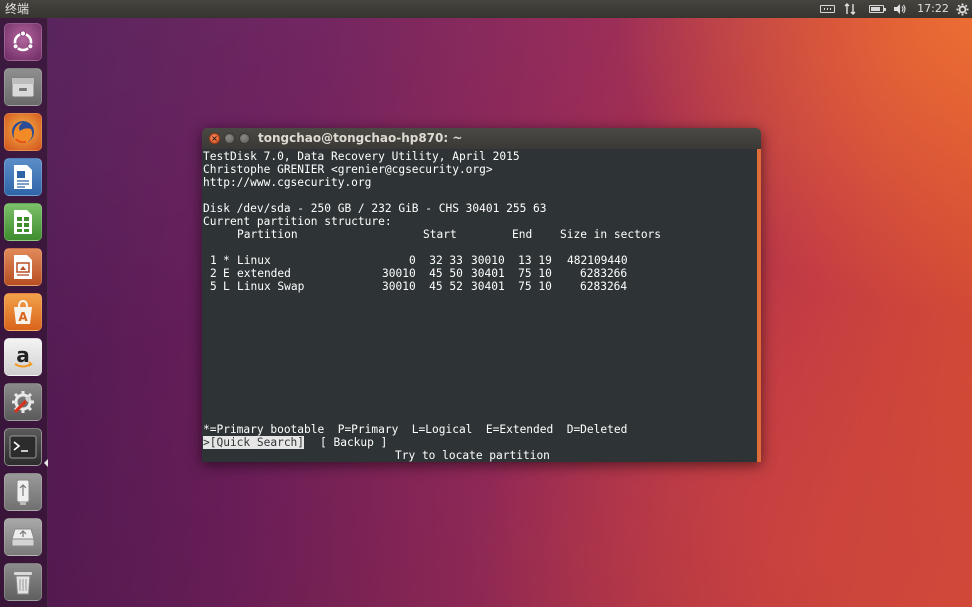  What do you see at coordinates (611, 234) in the screenshot?
I see `column-header-size: Size in sectors` at bounding box center [611, 234].